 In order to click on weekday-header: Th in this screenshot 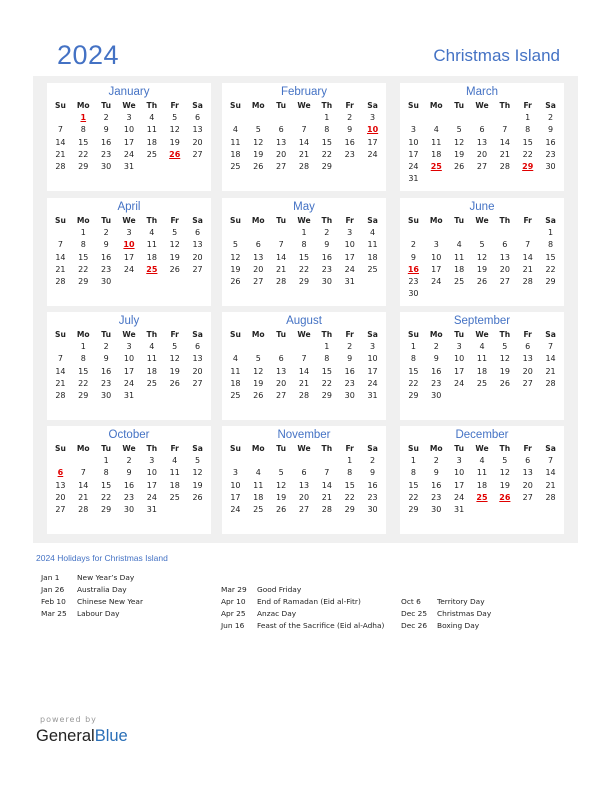, I will do `click(152, 448)`.